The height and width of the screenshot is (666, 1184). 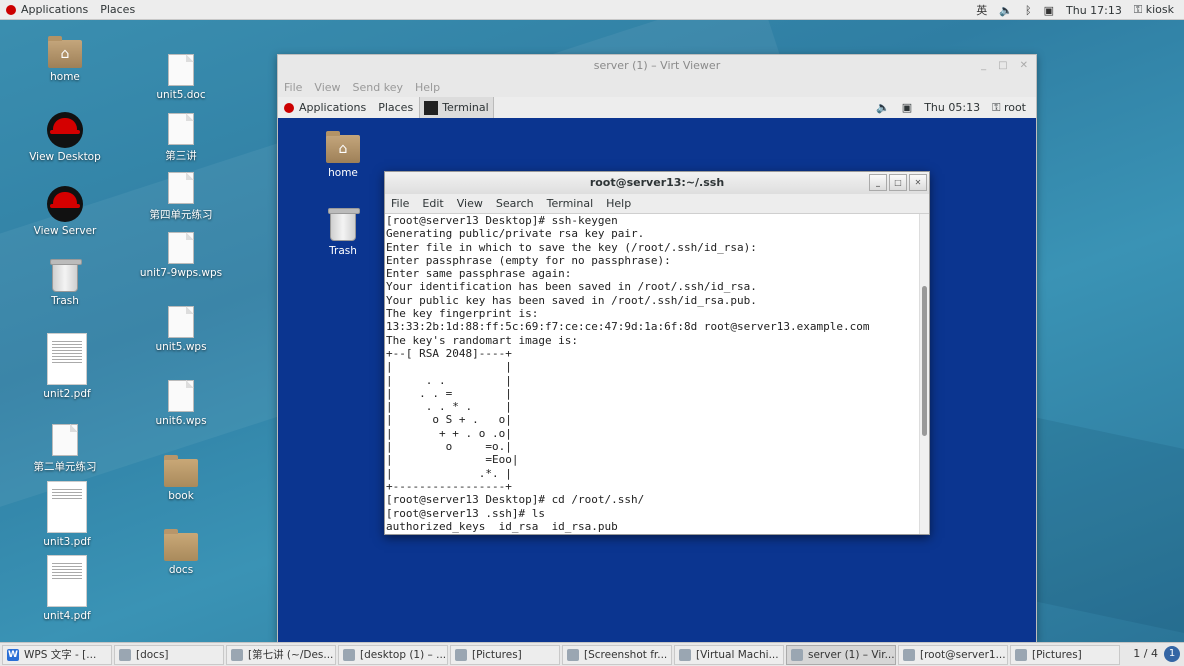 What do you see at coordinates (570, 203) in the screenshot?
I see `term-menu-terminal: Terminal` at bounding box center [570, 203].